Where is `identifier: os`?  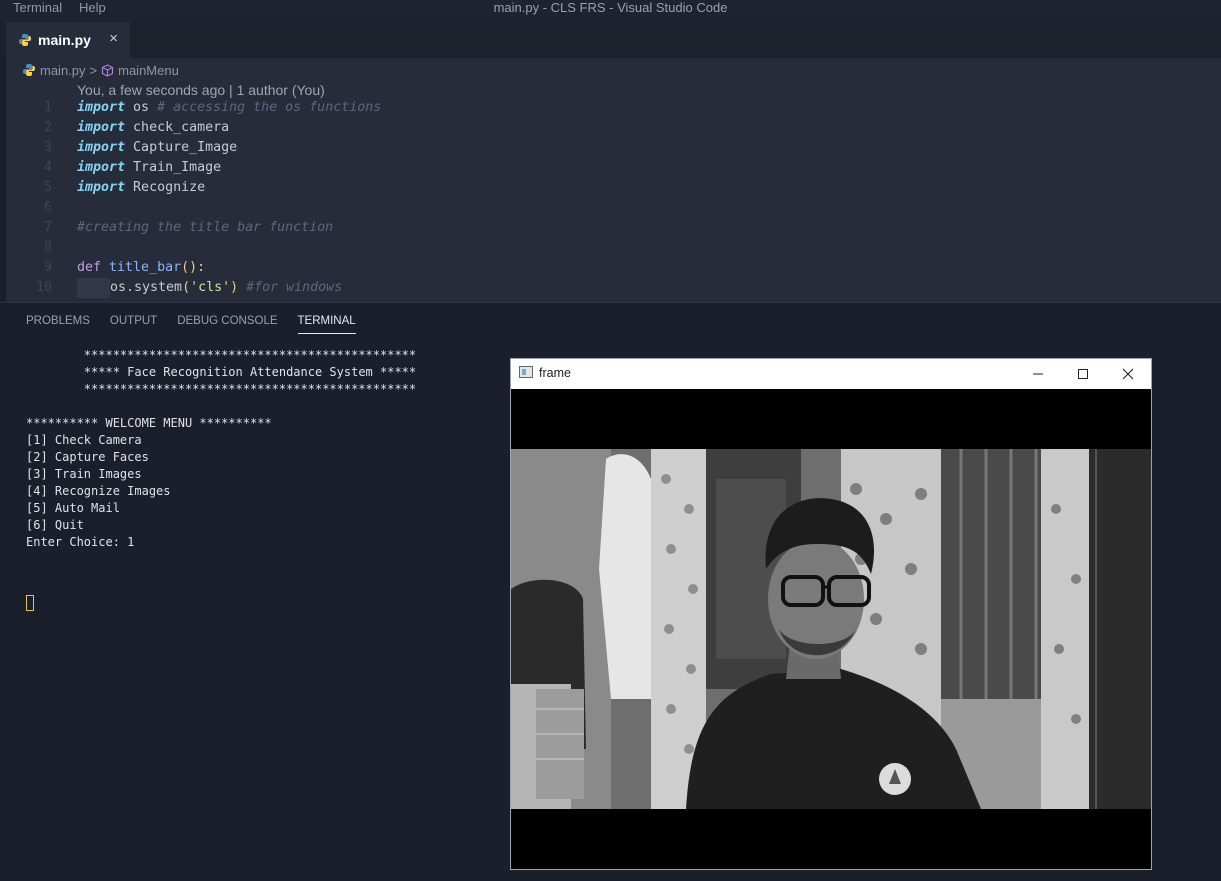 identifier: os is located at coordinates (141, 107).